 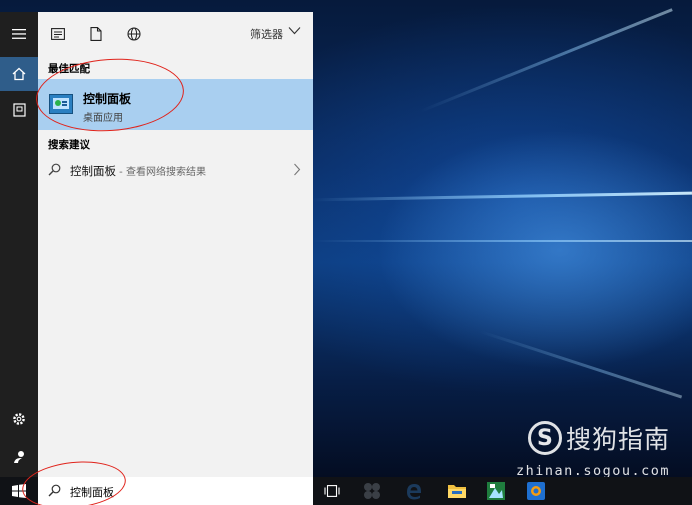 What do you see at coordinates (165, 172) in the screenshot?
I see `suggestion-hint: 查看网络搜索结果` at bounding box center [165, 172].